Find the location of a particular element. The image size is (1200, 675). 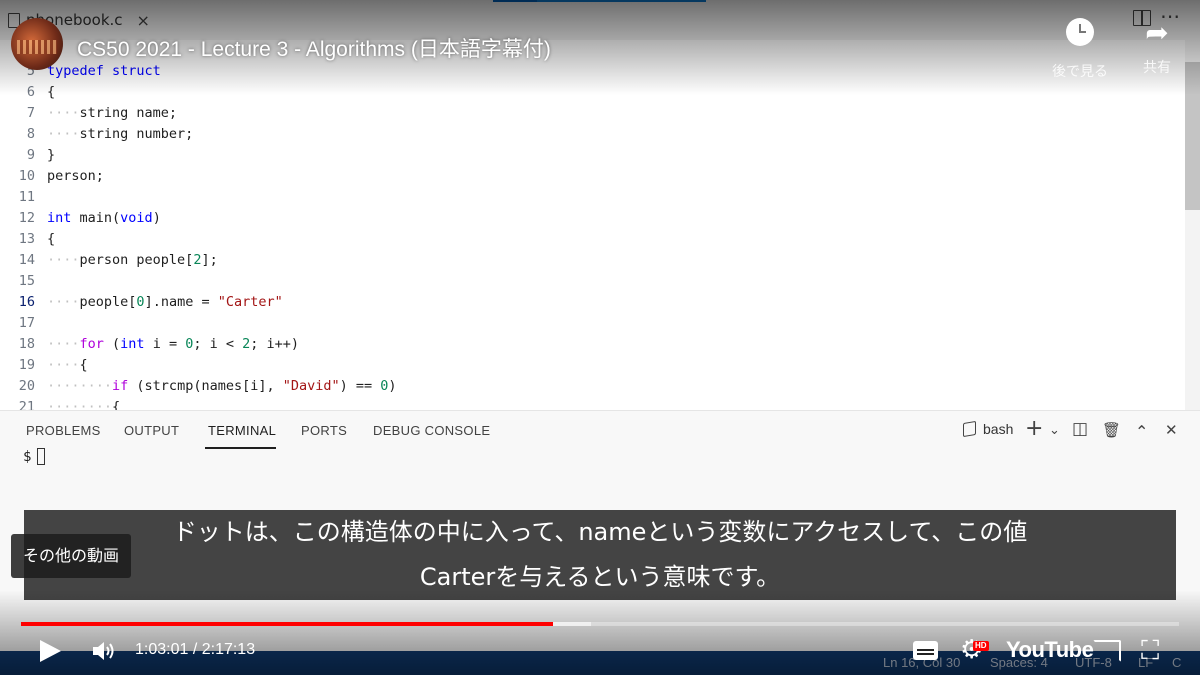

code-token: ; i < is located at coordinates (218, 344).